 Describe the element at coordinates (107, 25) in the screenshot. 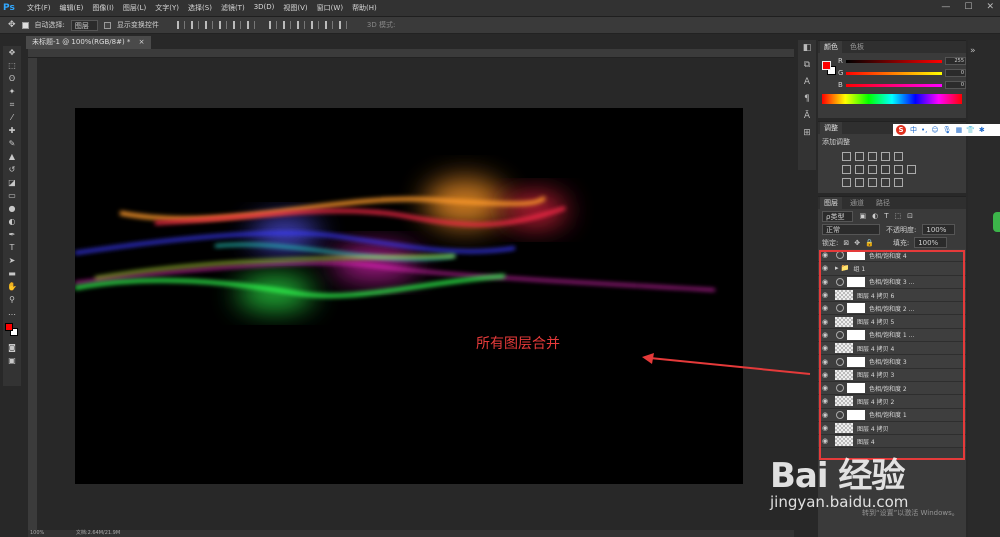

I see `show-transform-checkbox` at that location.